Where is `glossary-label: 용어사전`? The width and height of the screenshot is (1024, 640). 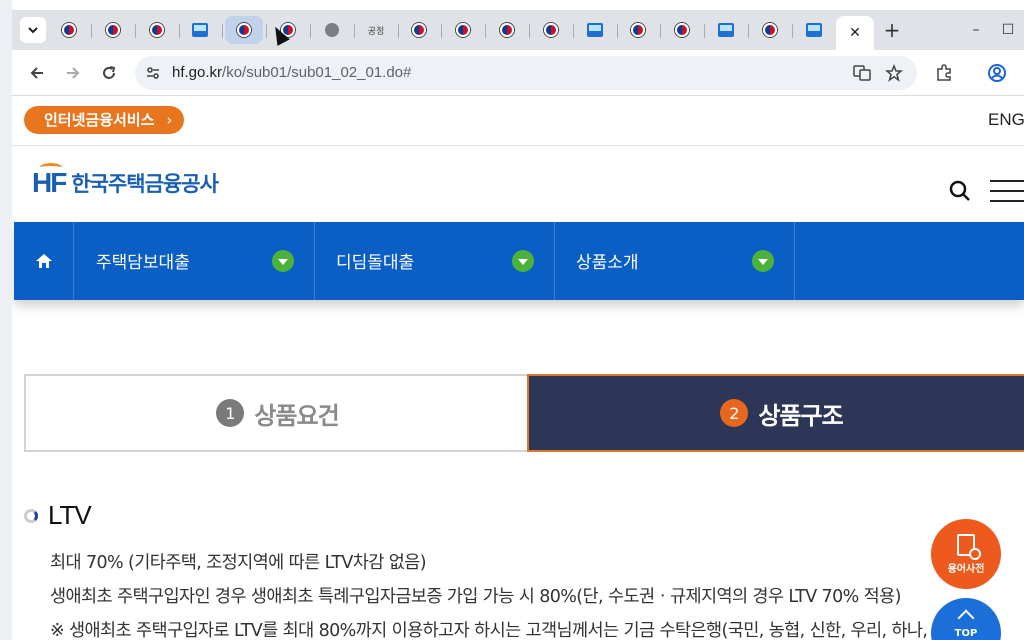
glossary-label: 용어사전 is located at coordinates (966, 569).